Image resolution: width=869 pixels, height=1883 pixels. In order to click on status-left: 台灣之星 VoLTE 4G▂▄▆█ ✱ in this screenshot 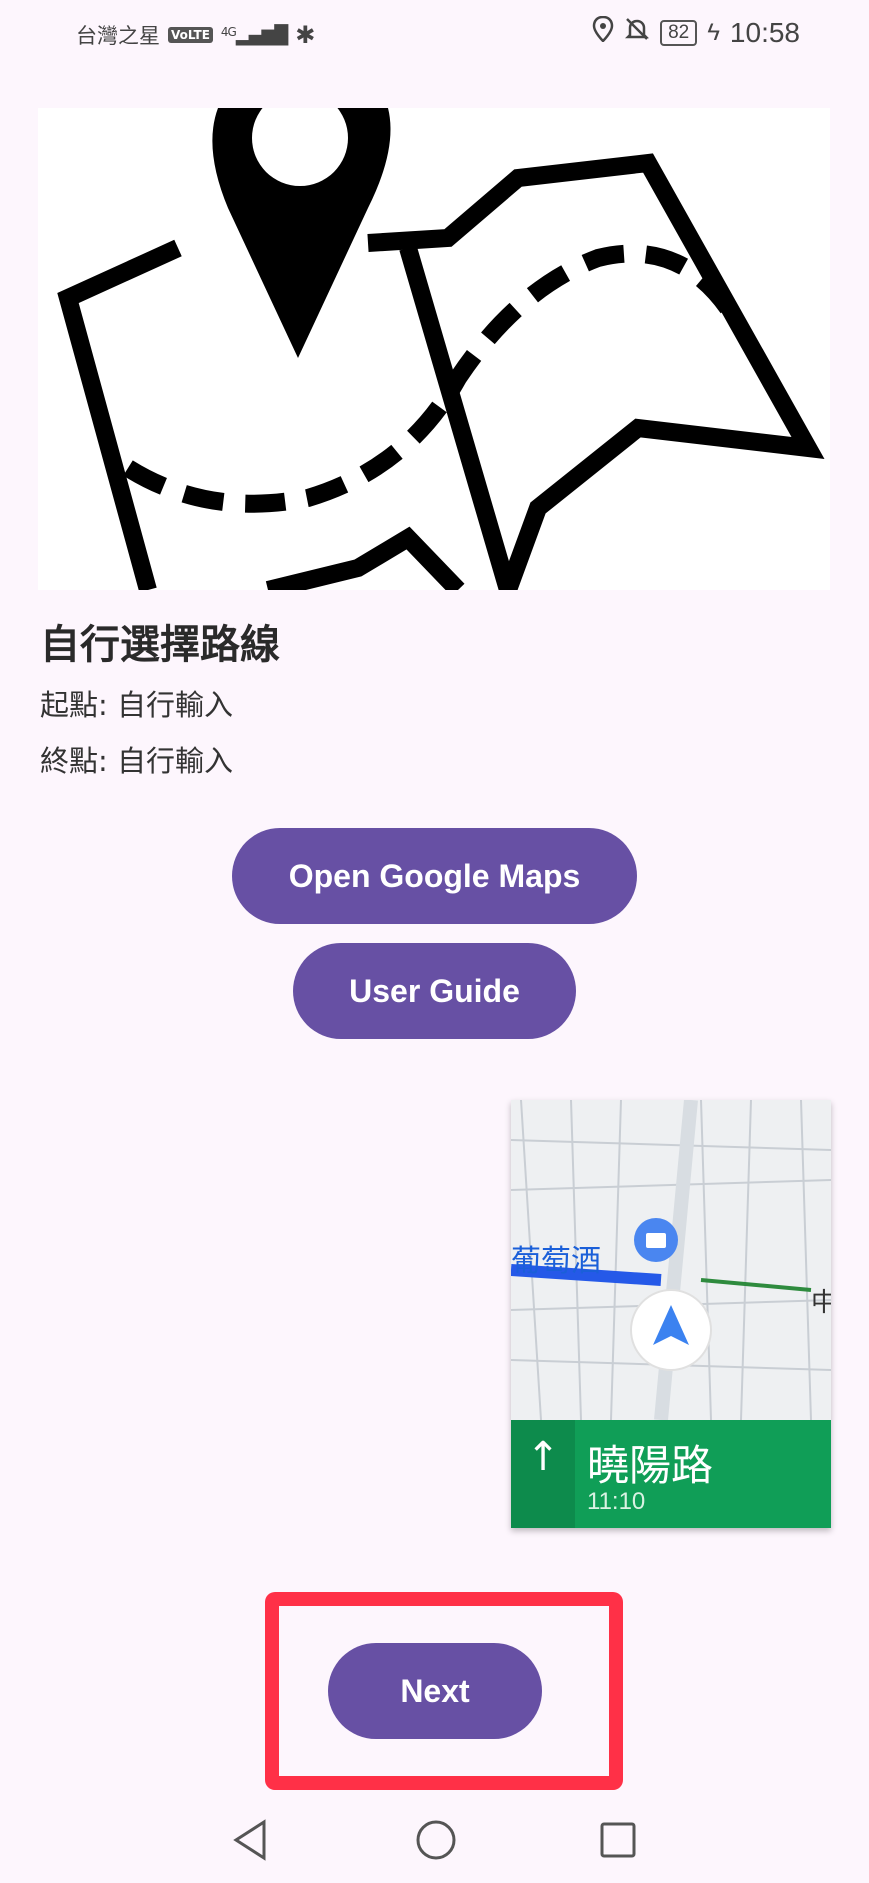, I will do `click(195, 35)`.